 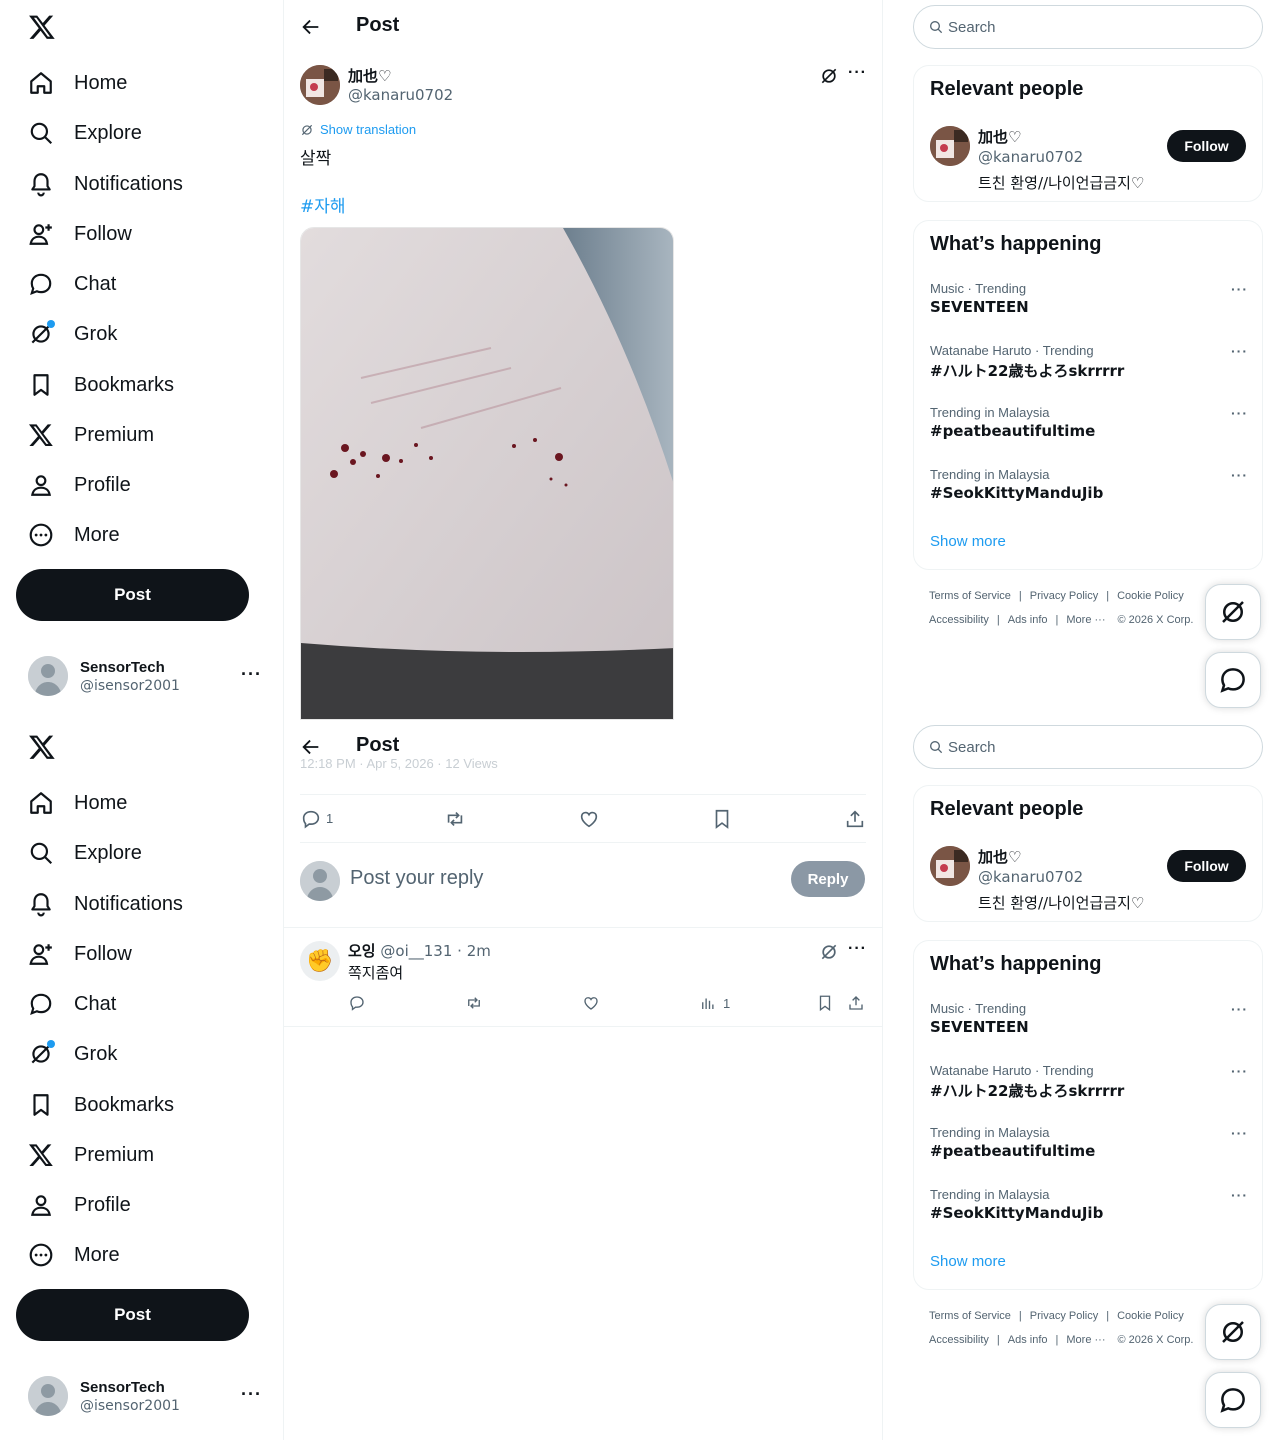 What do you see at coordinates (487, 473) in the screenshot?
I see `post-image` at bounding box center [487, 473].